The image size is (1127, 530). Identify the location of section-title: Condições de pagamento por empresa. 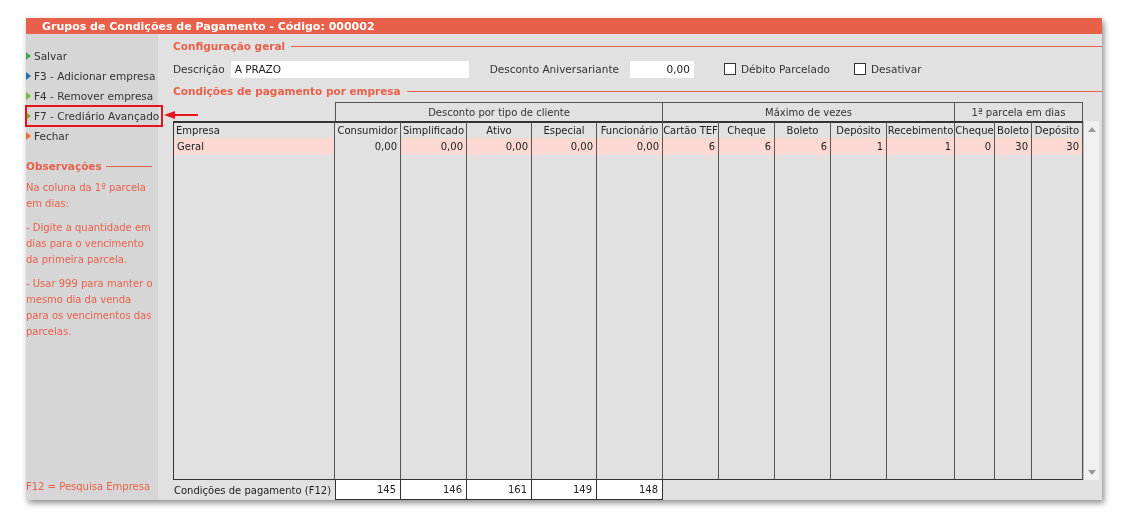
(287, 91).